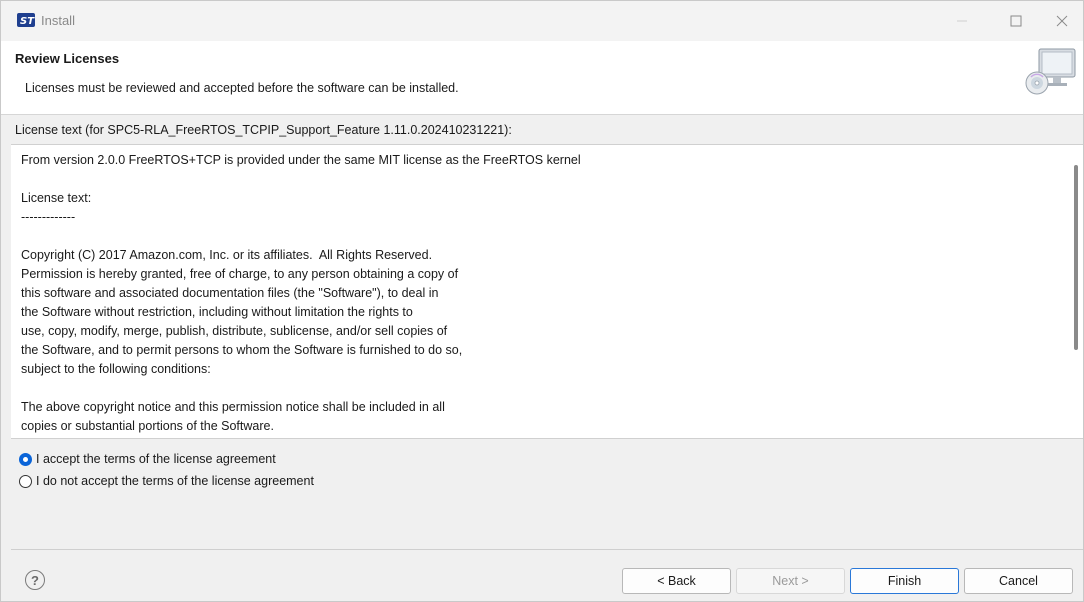 Image resolution: width=1084 pixels, height=602 pixels. I want to click on cancel-button: Cancel, so click(1018, 581).